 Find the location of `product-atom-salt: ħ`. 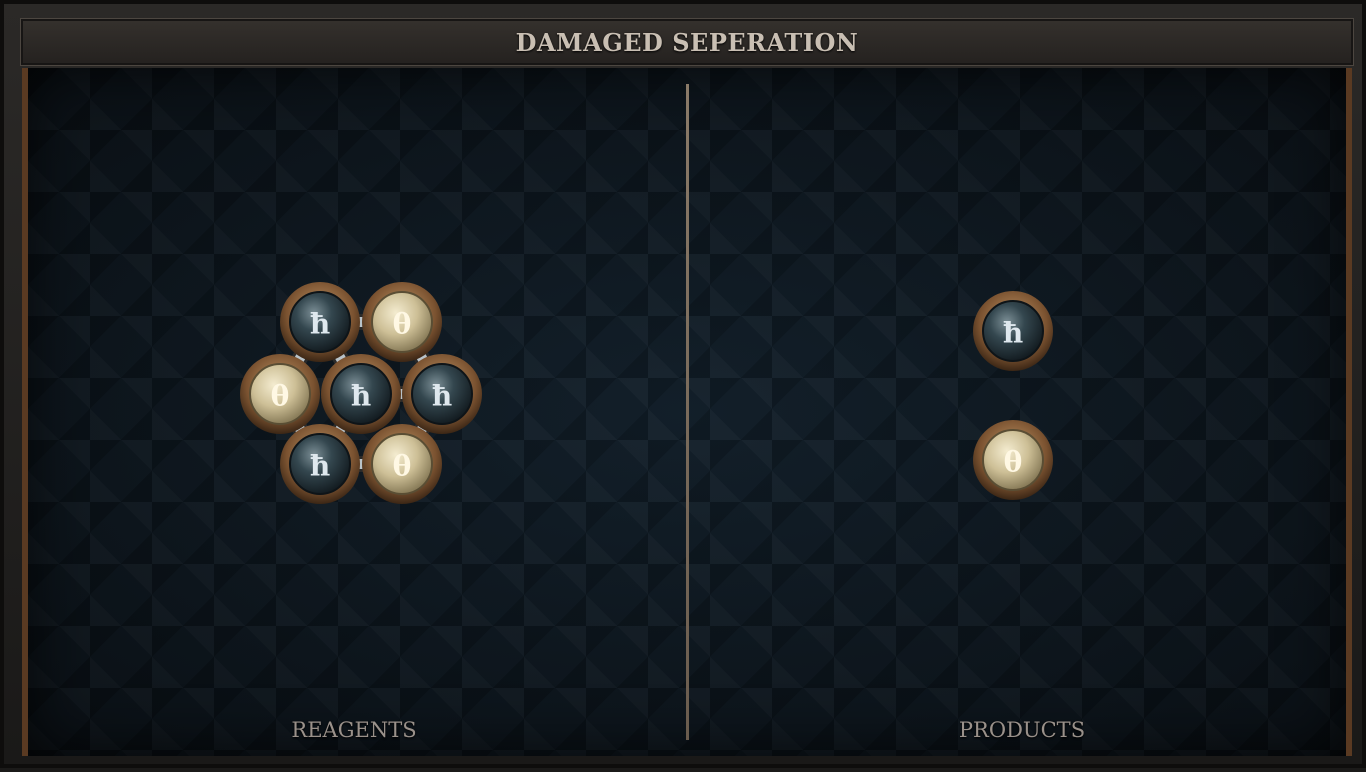

product-atom-salt: ħ is located at coordinates (1013, 331).